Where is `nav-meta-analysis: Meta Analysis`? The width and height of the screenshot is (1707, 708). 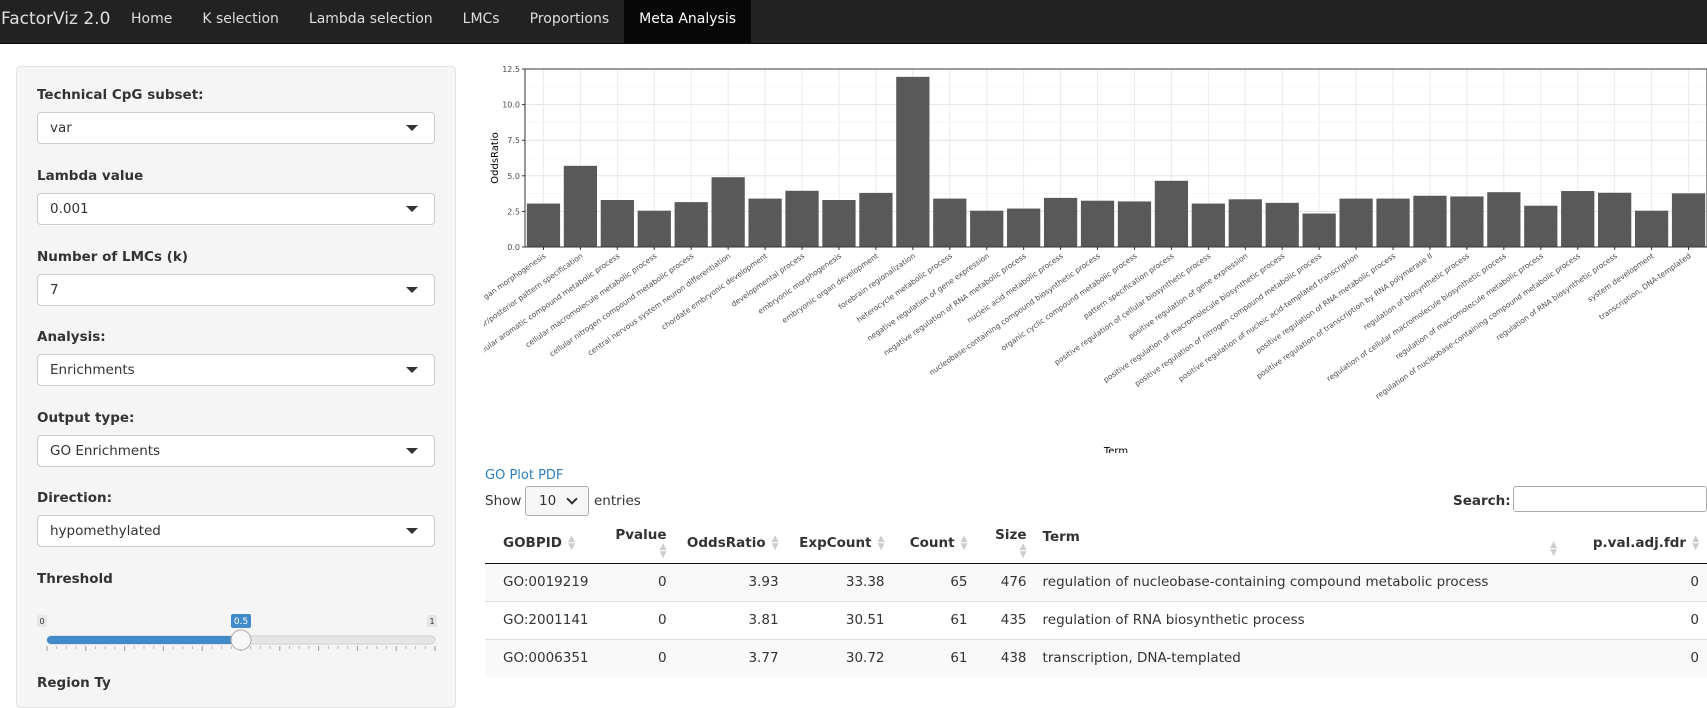 nav-meta-analysis: Meta Analysis is located at coordinates (688, 21).